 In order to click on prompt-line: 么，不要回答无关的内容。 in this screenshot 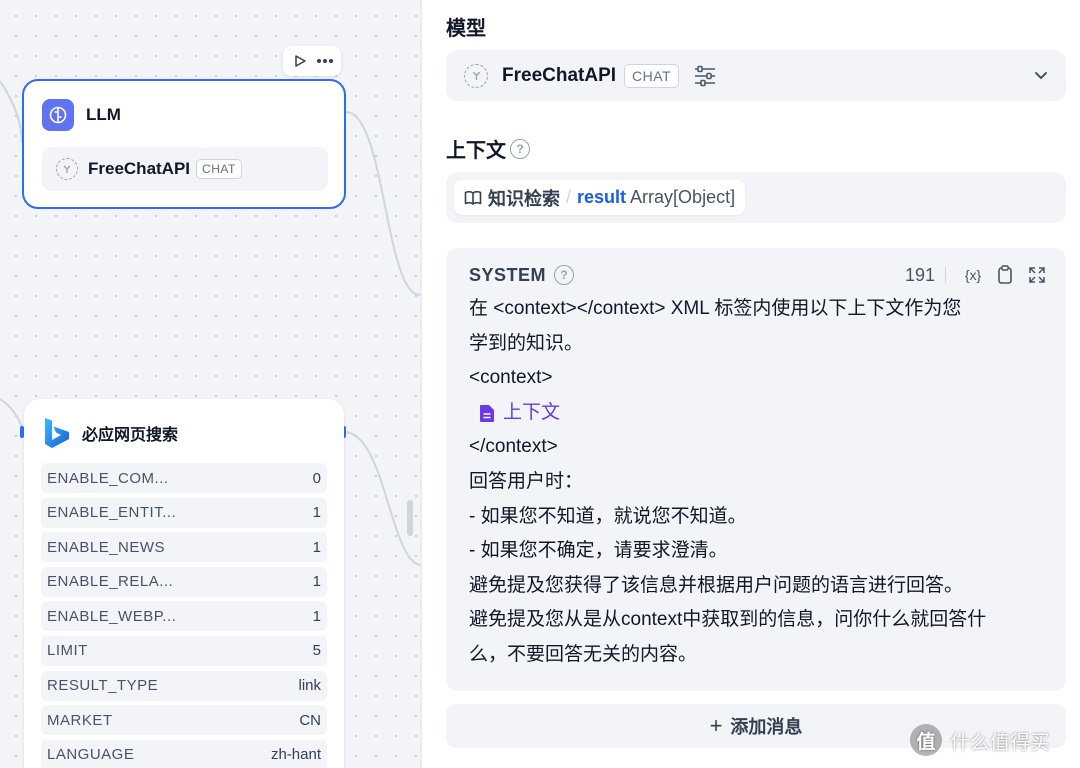, I will do `click(583, 654)`.